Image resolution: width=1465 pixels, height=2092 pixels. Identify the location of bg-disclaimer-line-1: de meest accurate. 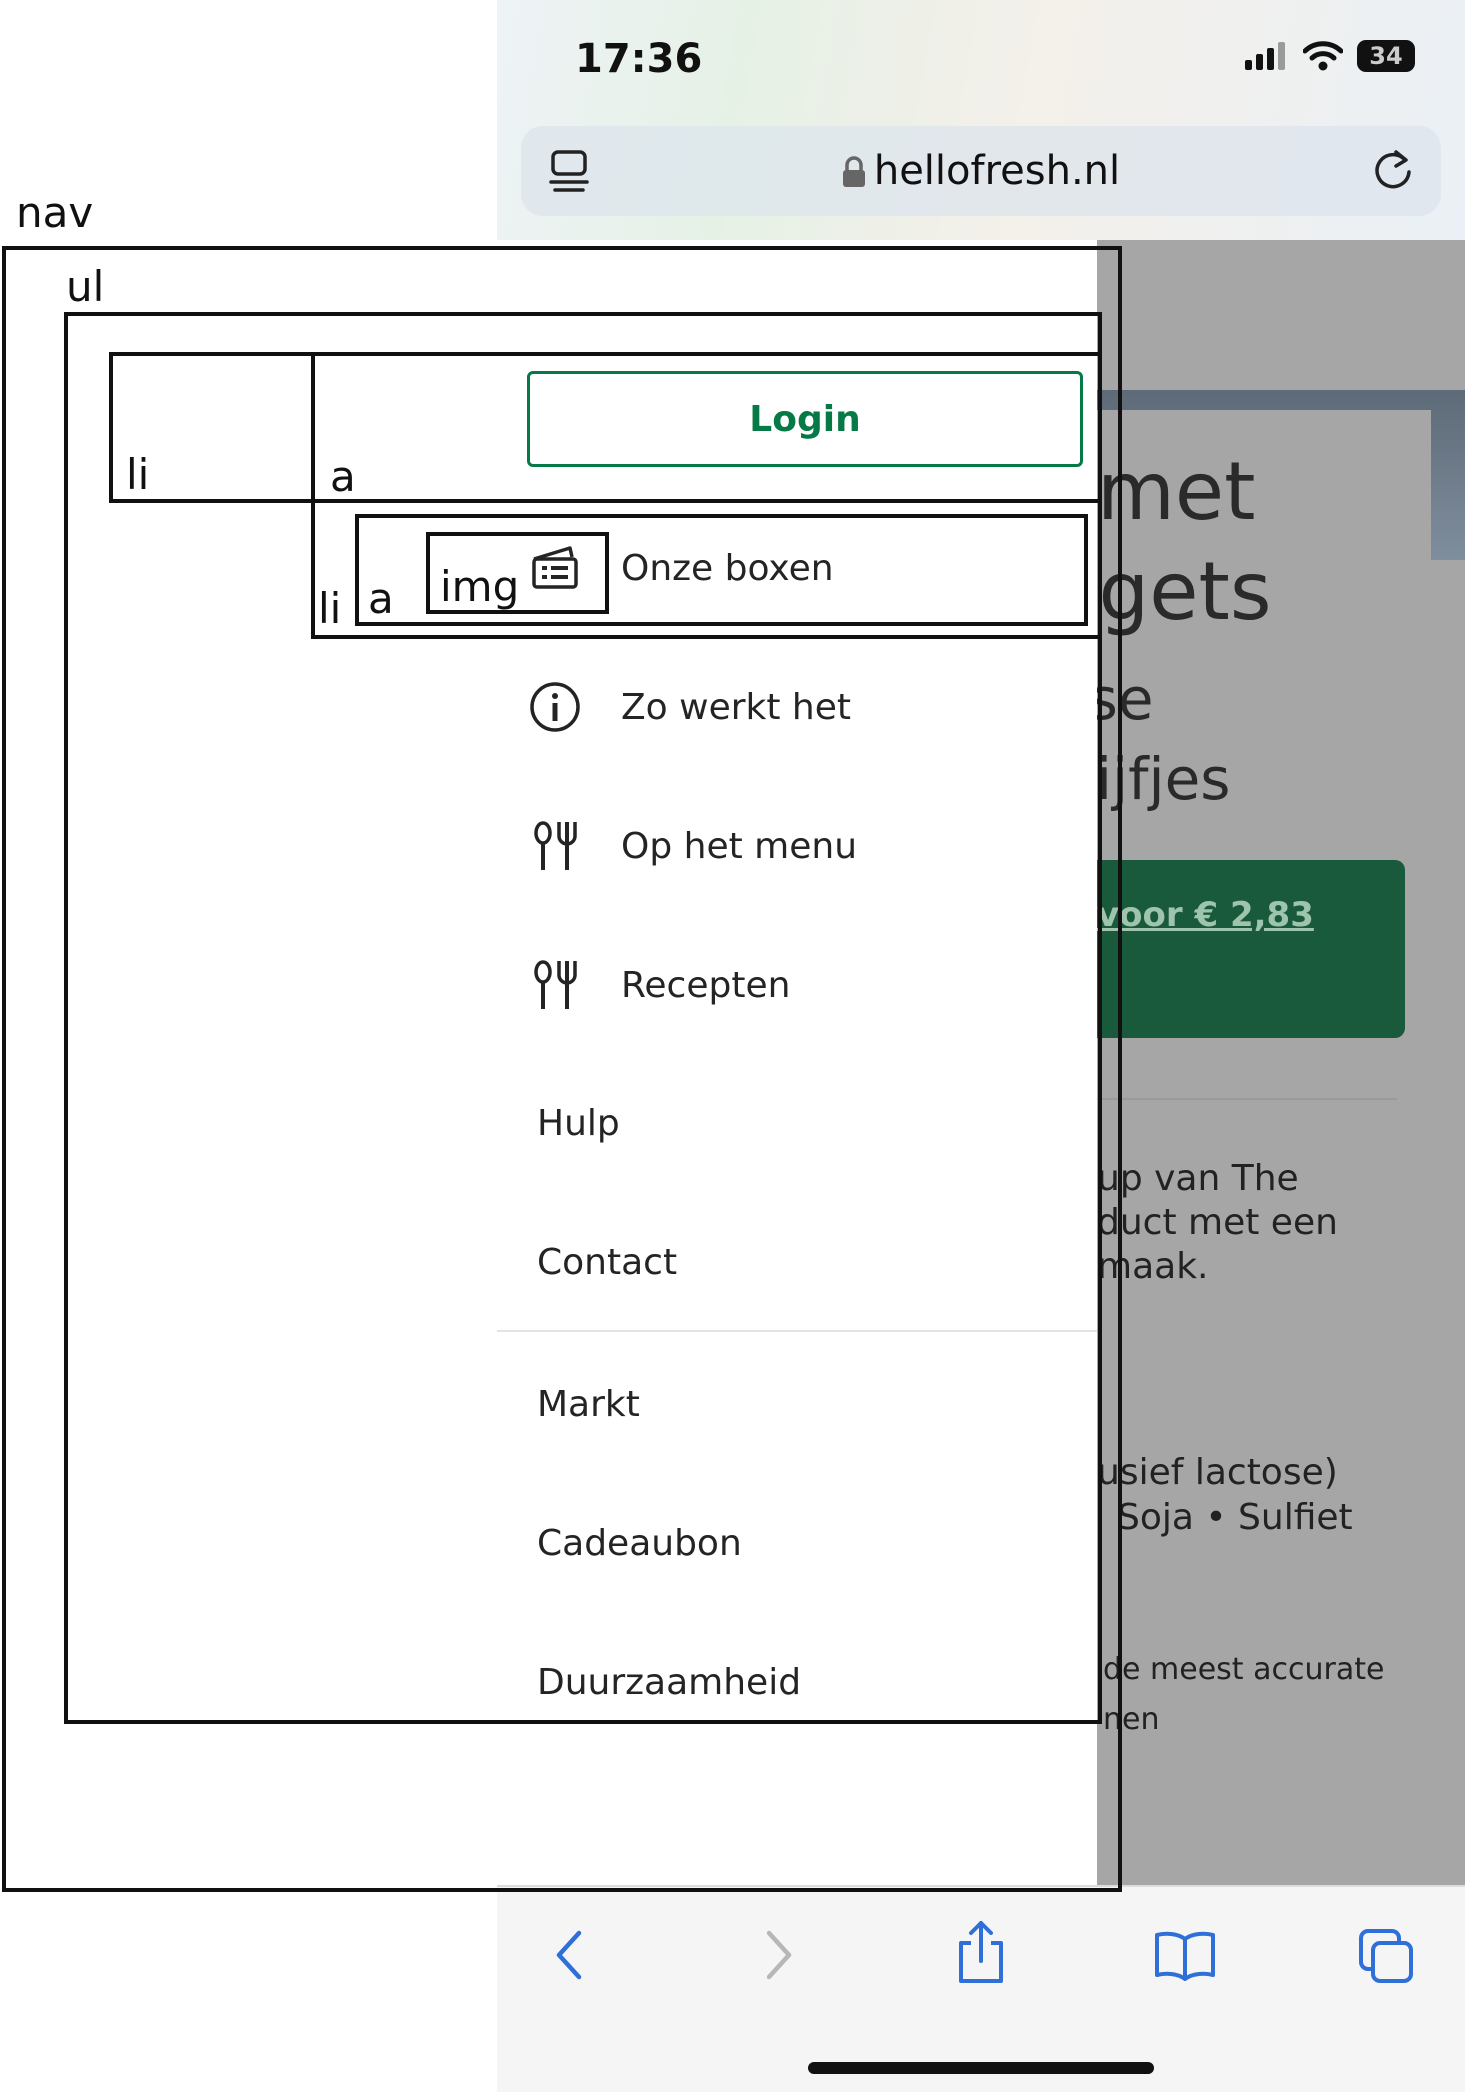
(1244, 1669).